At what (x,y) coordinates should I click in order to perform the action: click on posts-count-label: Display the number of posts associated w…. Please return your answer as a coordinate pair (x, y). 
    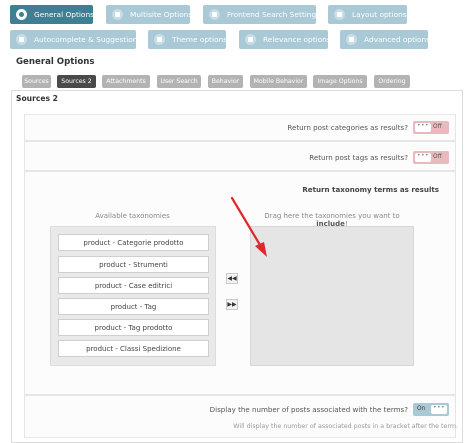
    Looking at the image, I should click on (308, 409).